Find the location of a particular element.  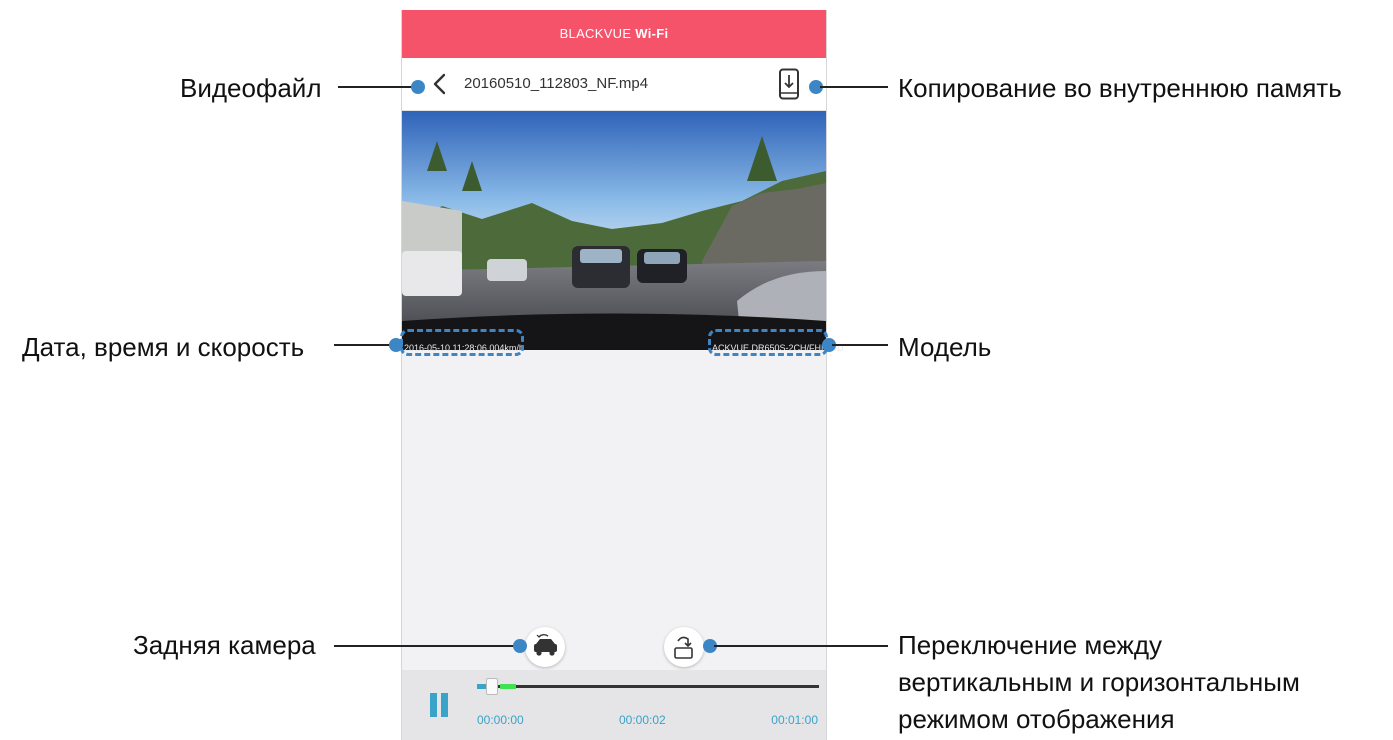

label-datetime-speed: Дата, время и скорость is located at coordinates (163, 347).